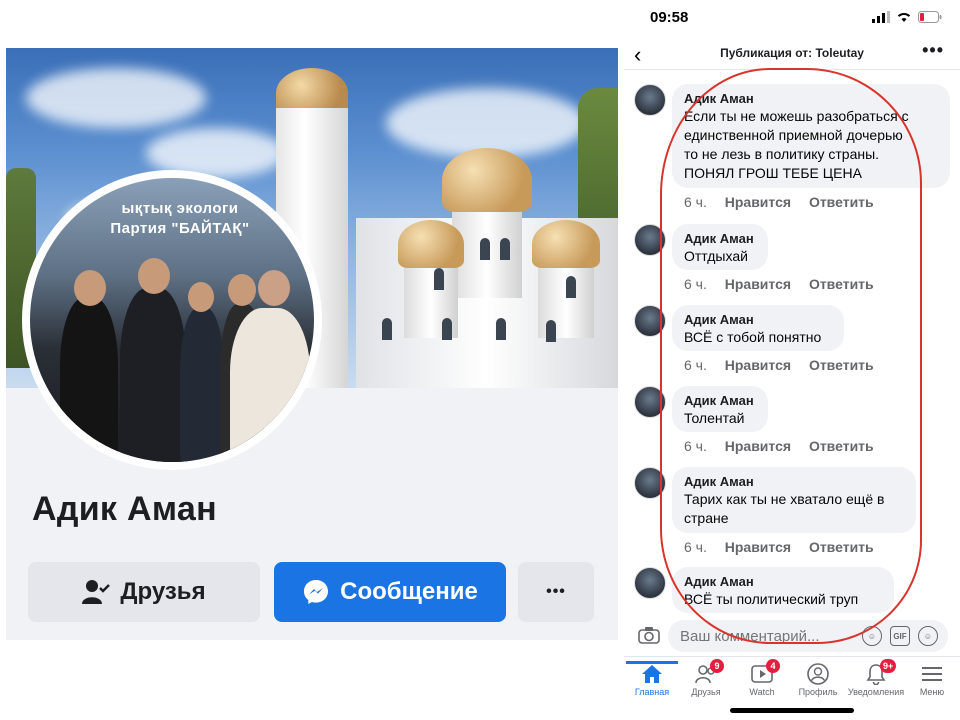 This screenshot has width=960, height=720. I want to click on more-options-button: •••, so click(556, 592).